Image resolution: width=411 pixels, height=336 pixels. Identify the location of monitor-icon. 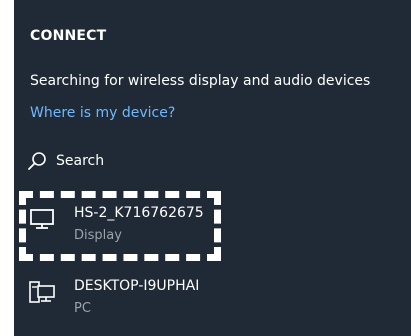
(42, 219).